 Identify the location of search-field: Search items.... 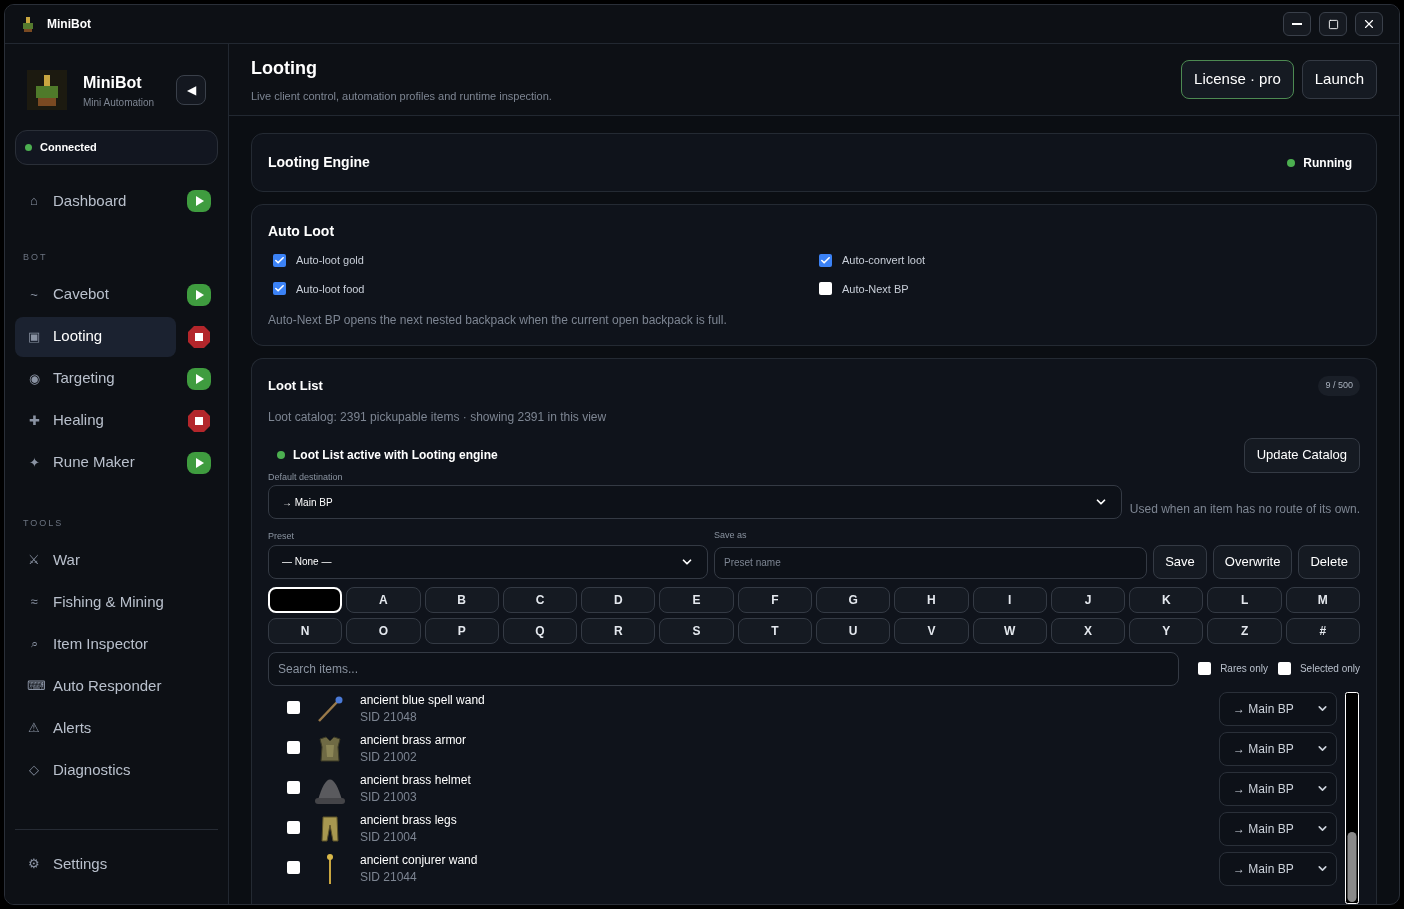
(723, 668).